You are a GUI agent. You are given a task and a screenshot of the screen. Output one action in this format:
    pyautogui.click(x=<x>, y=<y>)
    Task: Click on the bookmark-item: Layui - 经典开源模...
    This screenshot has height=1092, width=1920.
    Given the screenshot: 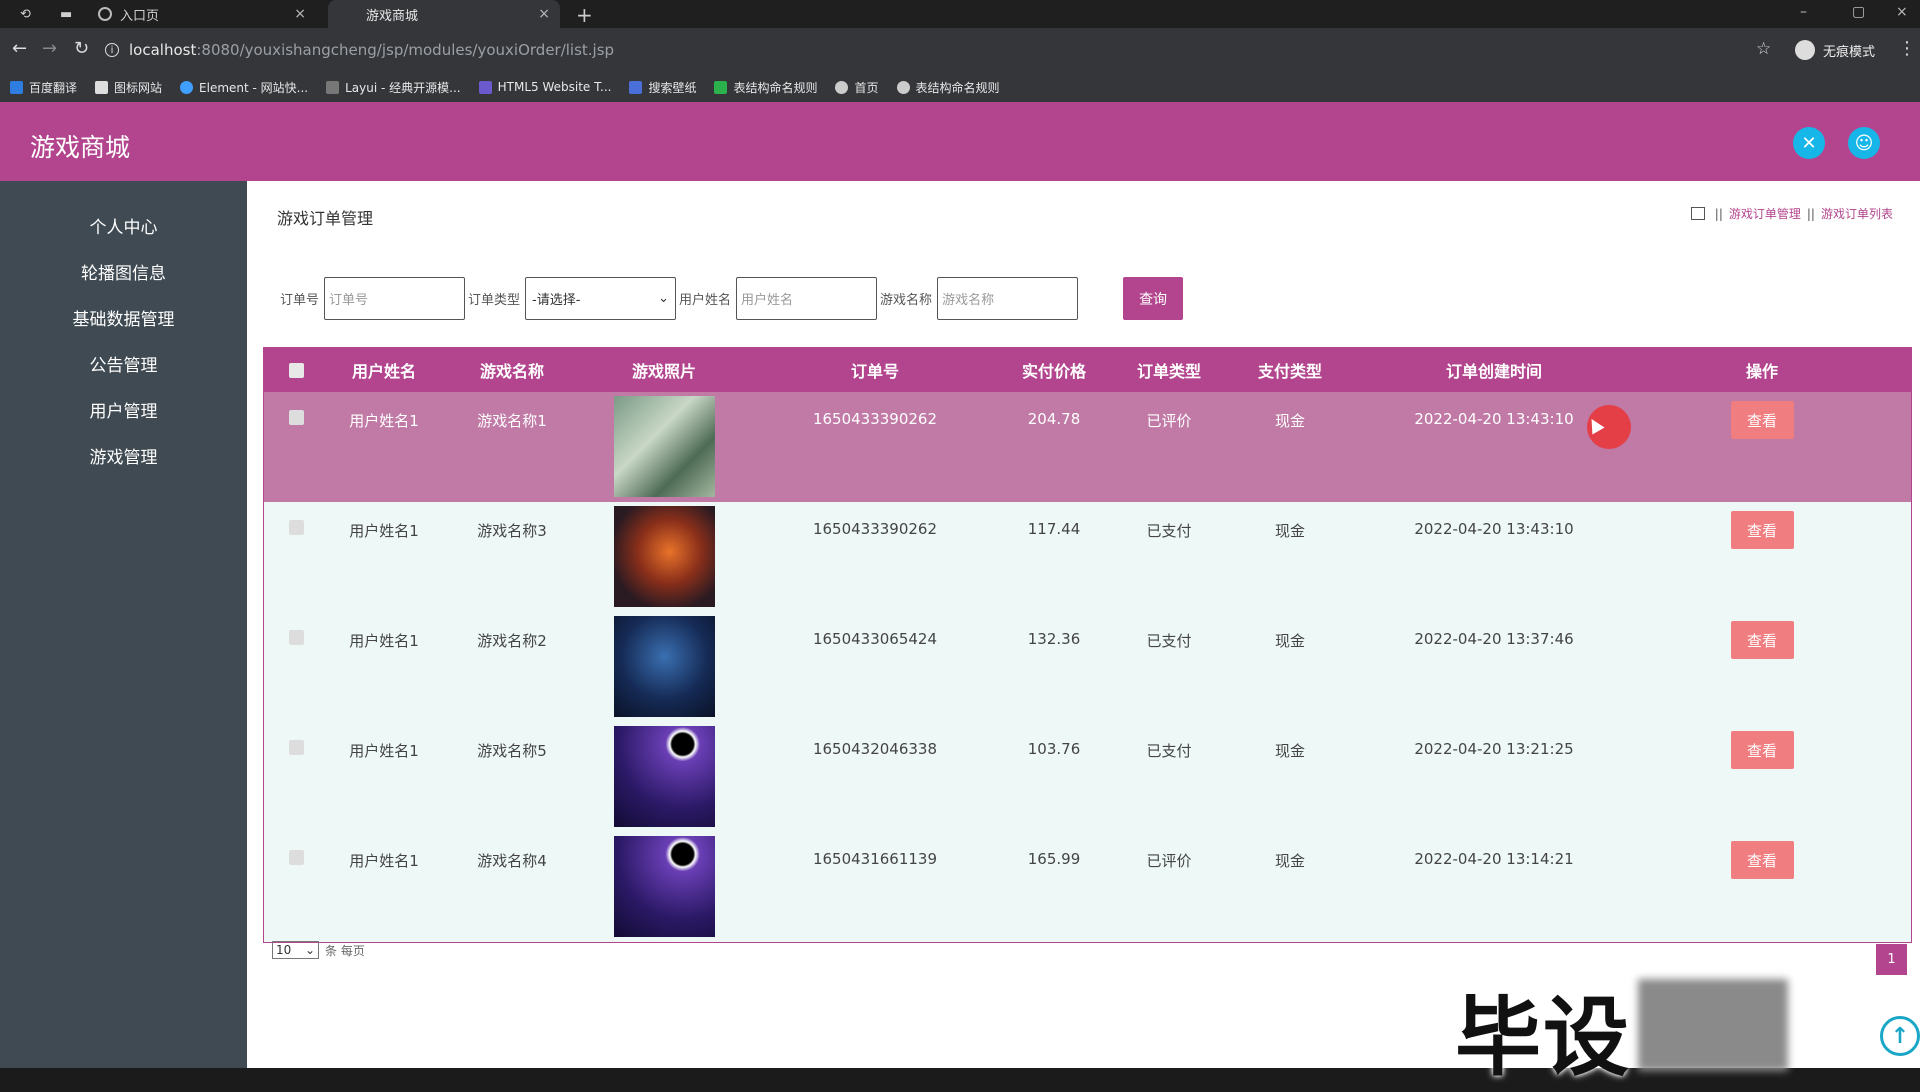 What is the action you would take?
    pyautogui.click(x=393, y=87)
    